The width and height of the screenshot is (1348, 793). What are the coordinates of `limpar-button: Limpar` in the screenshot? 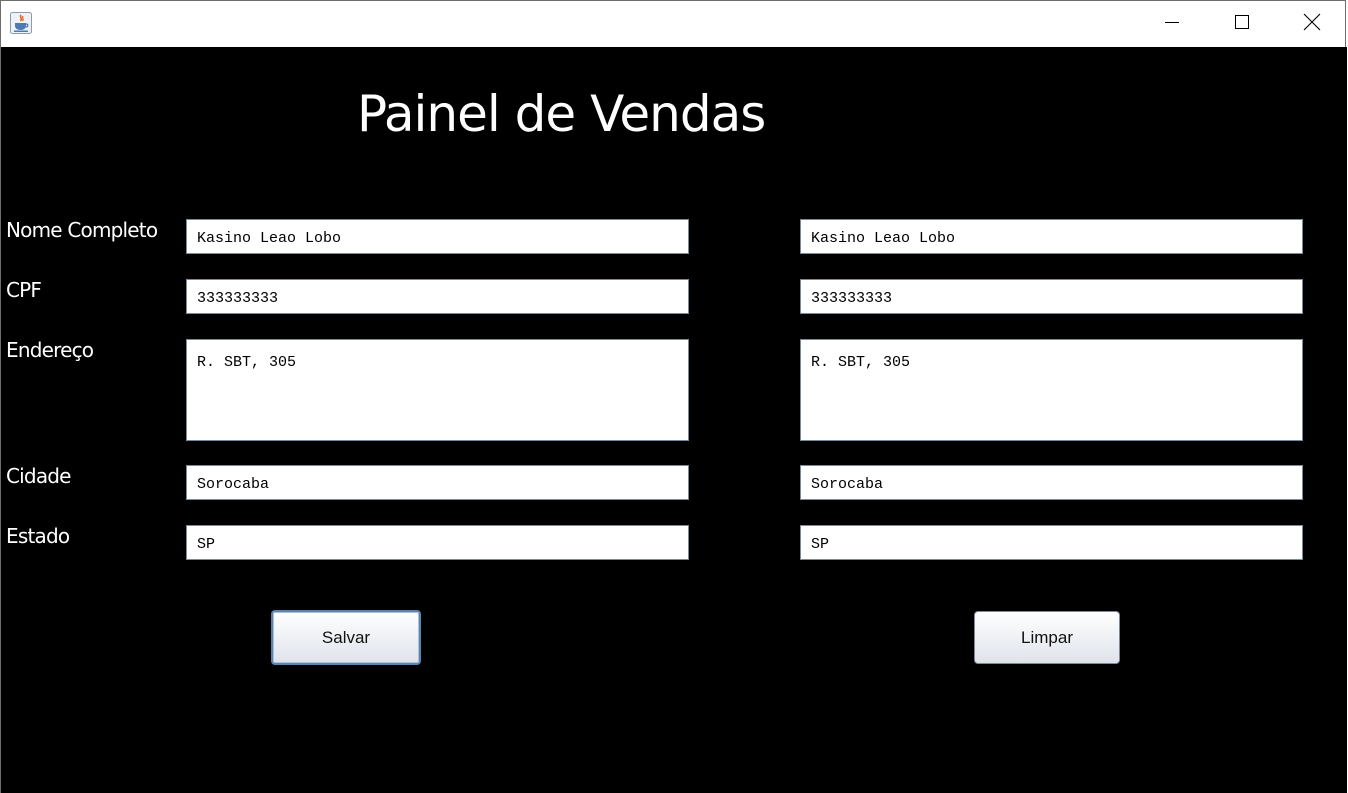 It's located at (1047, 637).